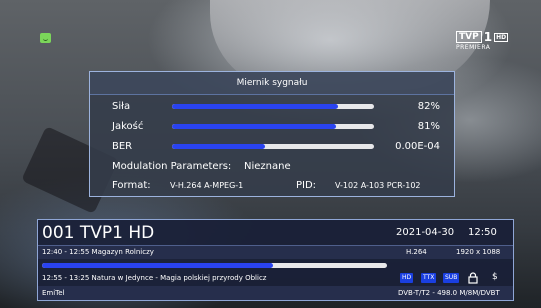 Image resolution: width=541 pixels, height=308 pixels. Describe the element at coordinates (473, 47) in the screenshot. I see `logo-subtitle: PREMIERA` at that location.